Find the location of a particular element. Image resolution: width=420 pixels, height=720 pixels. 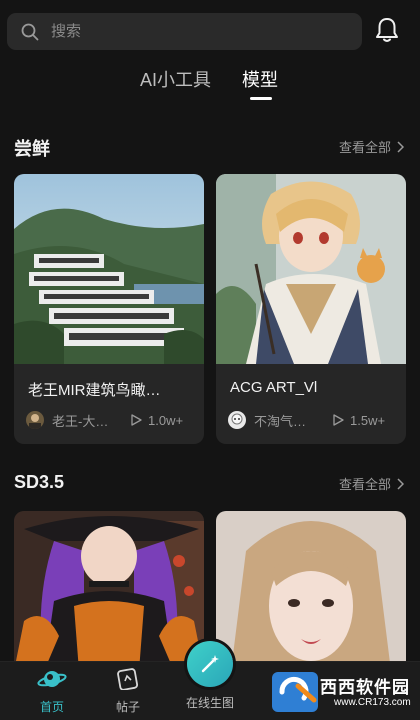

model-meta: 不淘气… 1.5w+ is located at coordinates (316, 420).